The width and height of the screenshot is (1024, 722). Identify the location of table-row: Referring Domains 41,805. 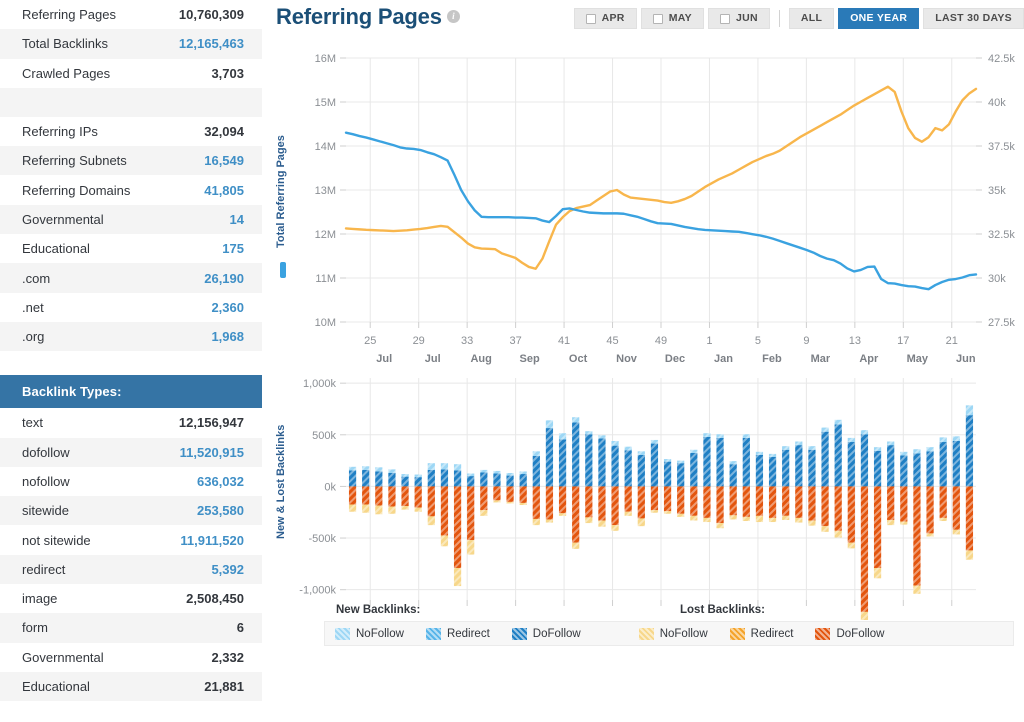
(131, 190).